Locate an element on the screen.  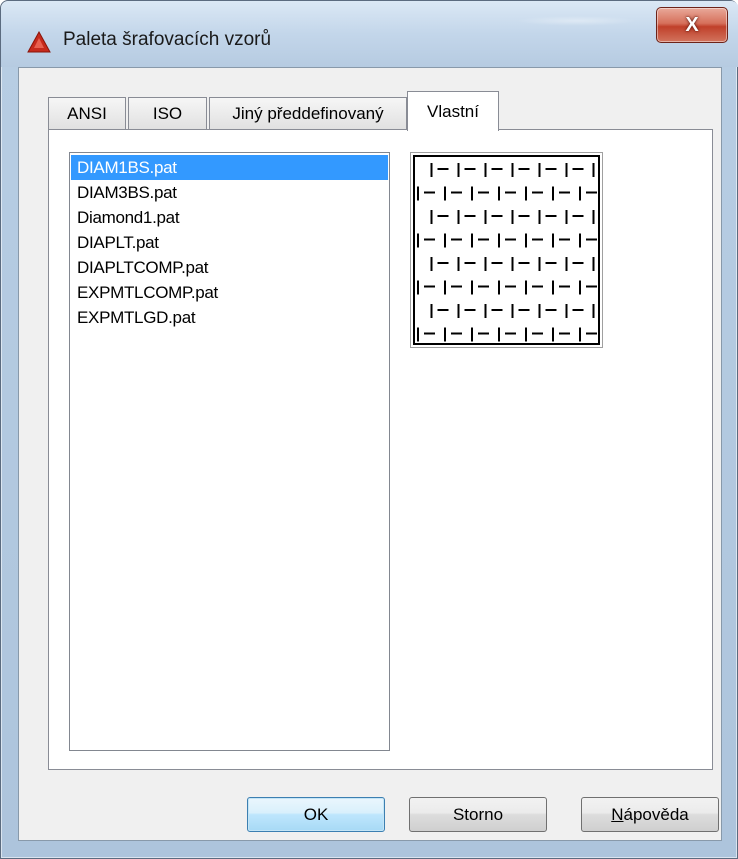
list-item: DIAPLT.pat is located at coordinates (229, 242).